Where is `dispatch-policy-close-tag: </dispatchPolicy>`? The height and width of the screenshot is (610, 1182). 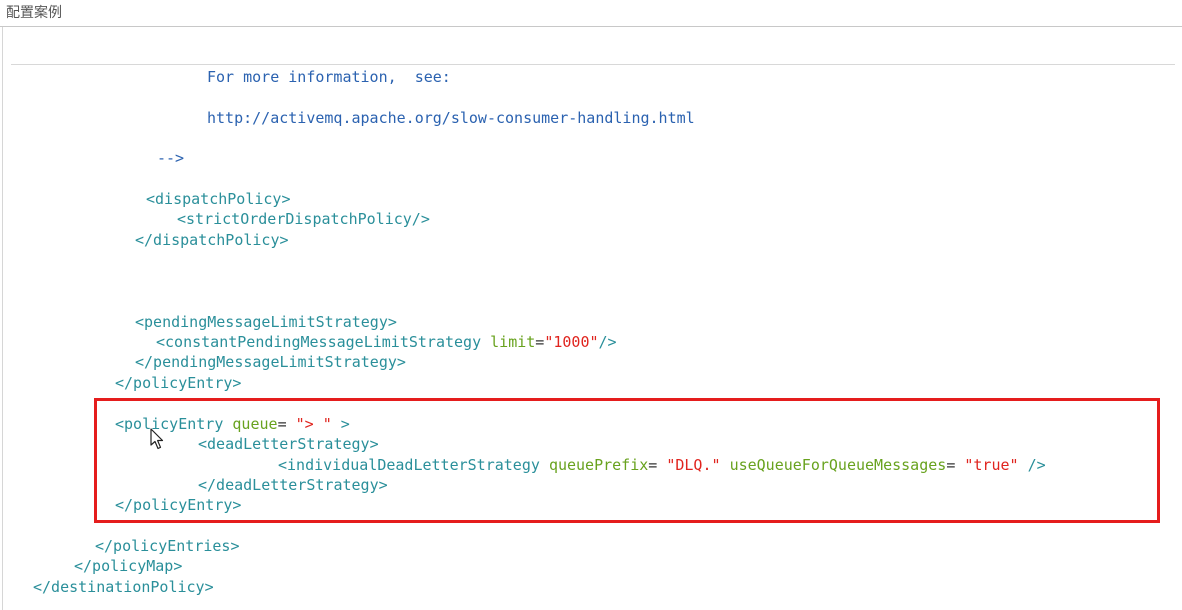
dispatch-policy-close-tag: </dispatchPolicy> is located at coordinates (212, 240).